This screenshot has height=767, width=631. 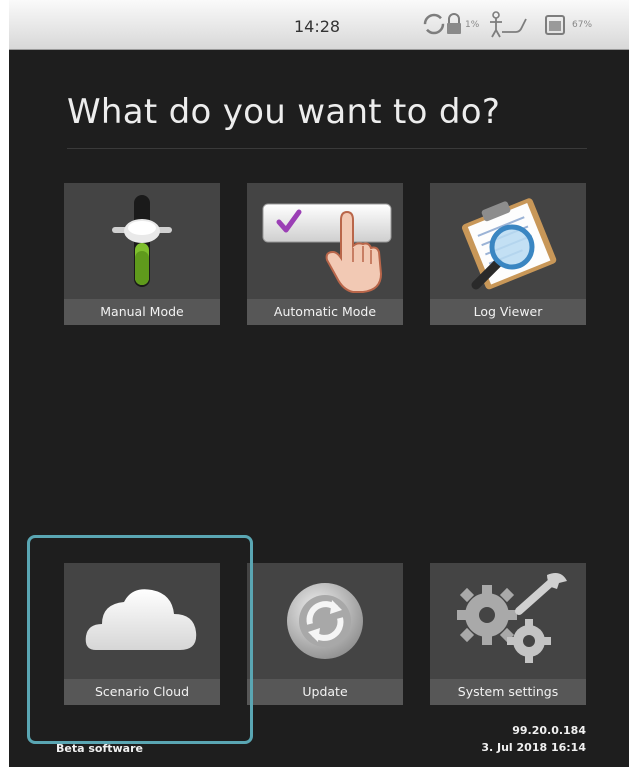 I want to click on beta-notice: Beta software, so click(x=99, y=748).